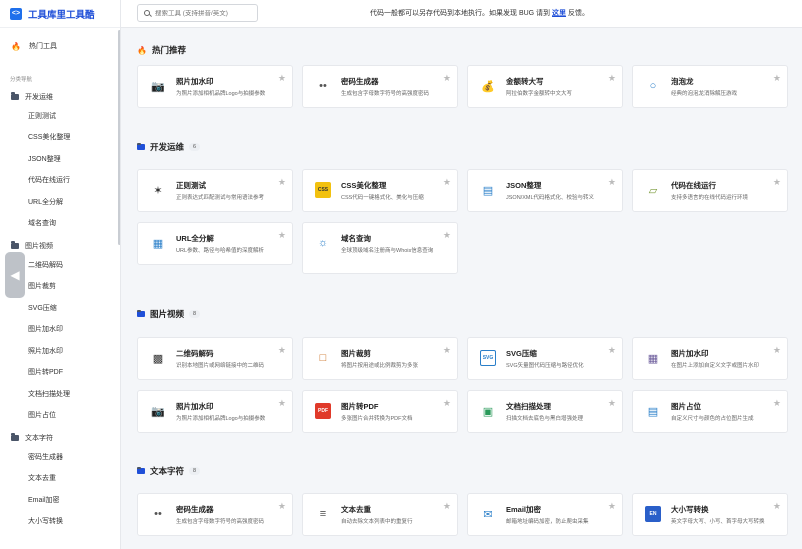  What do you see at coordinates (60, 522) in the screenshot?
I see `sidebar-item: 大小写转换` at bounding box center [60, 522].